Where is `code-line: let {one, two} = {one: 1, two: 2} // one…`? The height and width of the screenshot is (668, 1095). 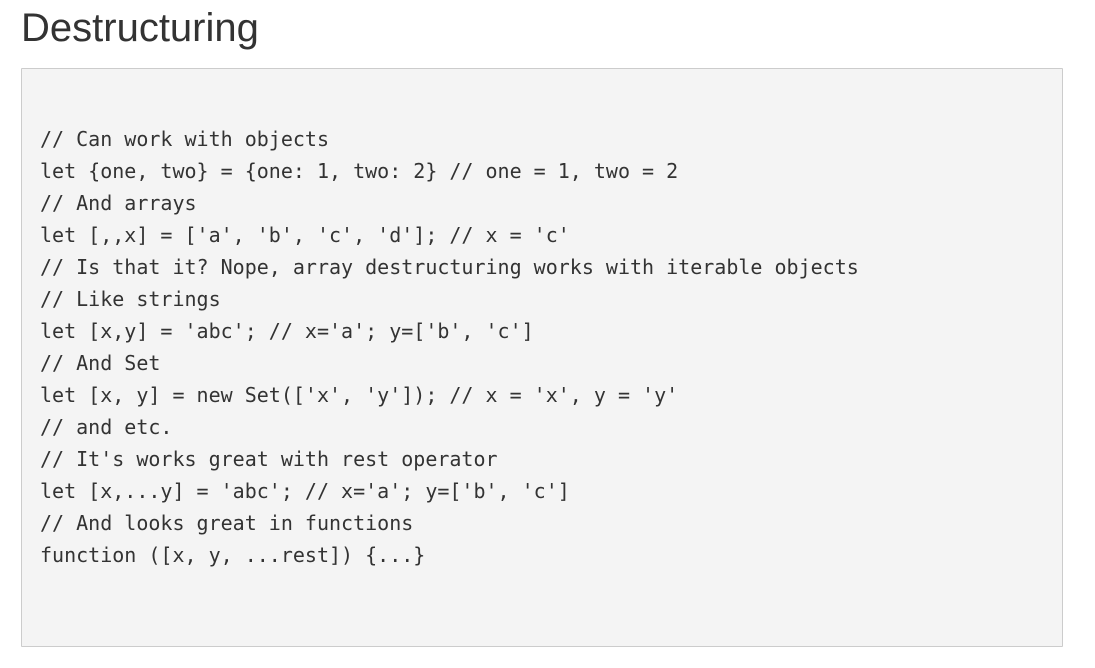
code-line: let {one, two} = {one: 1, two: 2} // one… is located at coordinates (359, 171).